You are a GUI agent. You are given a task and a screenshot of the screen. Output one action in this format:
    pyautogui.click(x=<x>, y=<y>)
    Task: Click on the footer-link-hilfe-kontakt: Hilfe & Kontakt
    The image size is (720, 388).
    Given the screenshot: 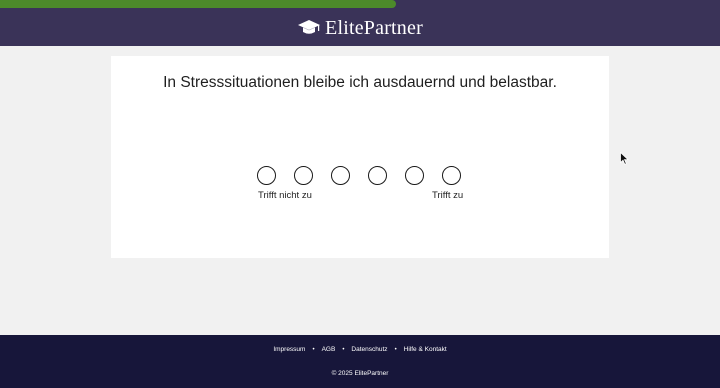 What is the action you would take?
    pyautogui.click(x=425, y=349)
    